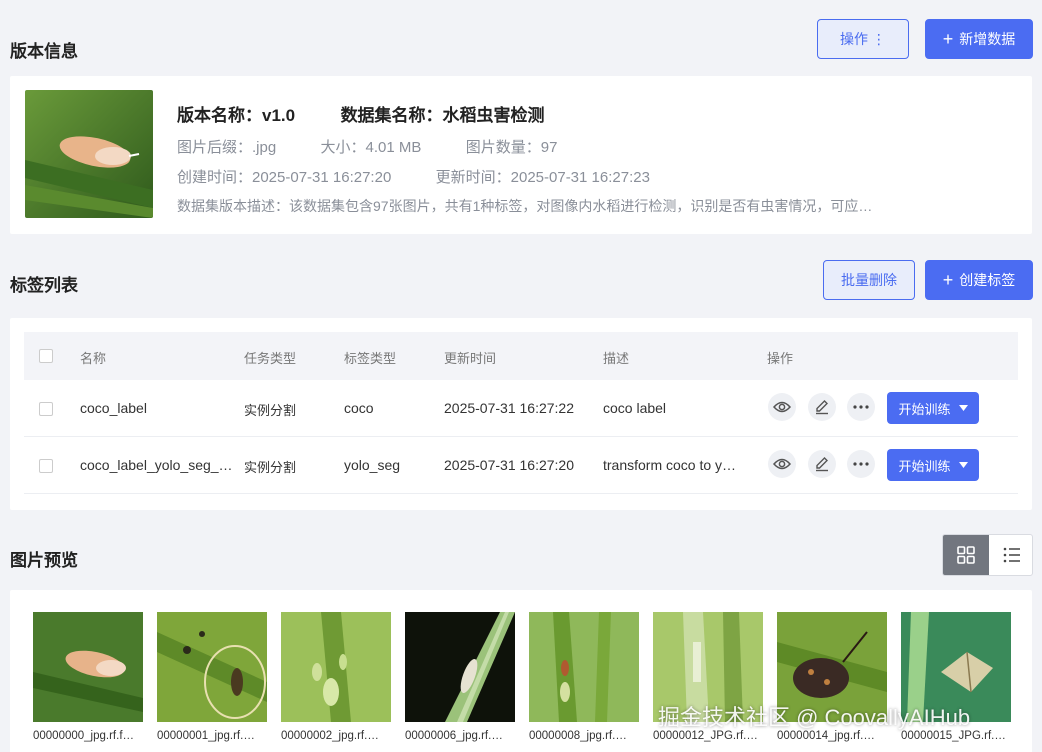 This screenshot has height=752, width=1042. Describe the element at coordinates (359, 408) in the screenshot. I see `label-type: coco` at that location.